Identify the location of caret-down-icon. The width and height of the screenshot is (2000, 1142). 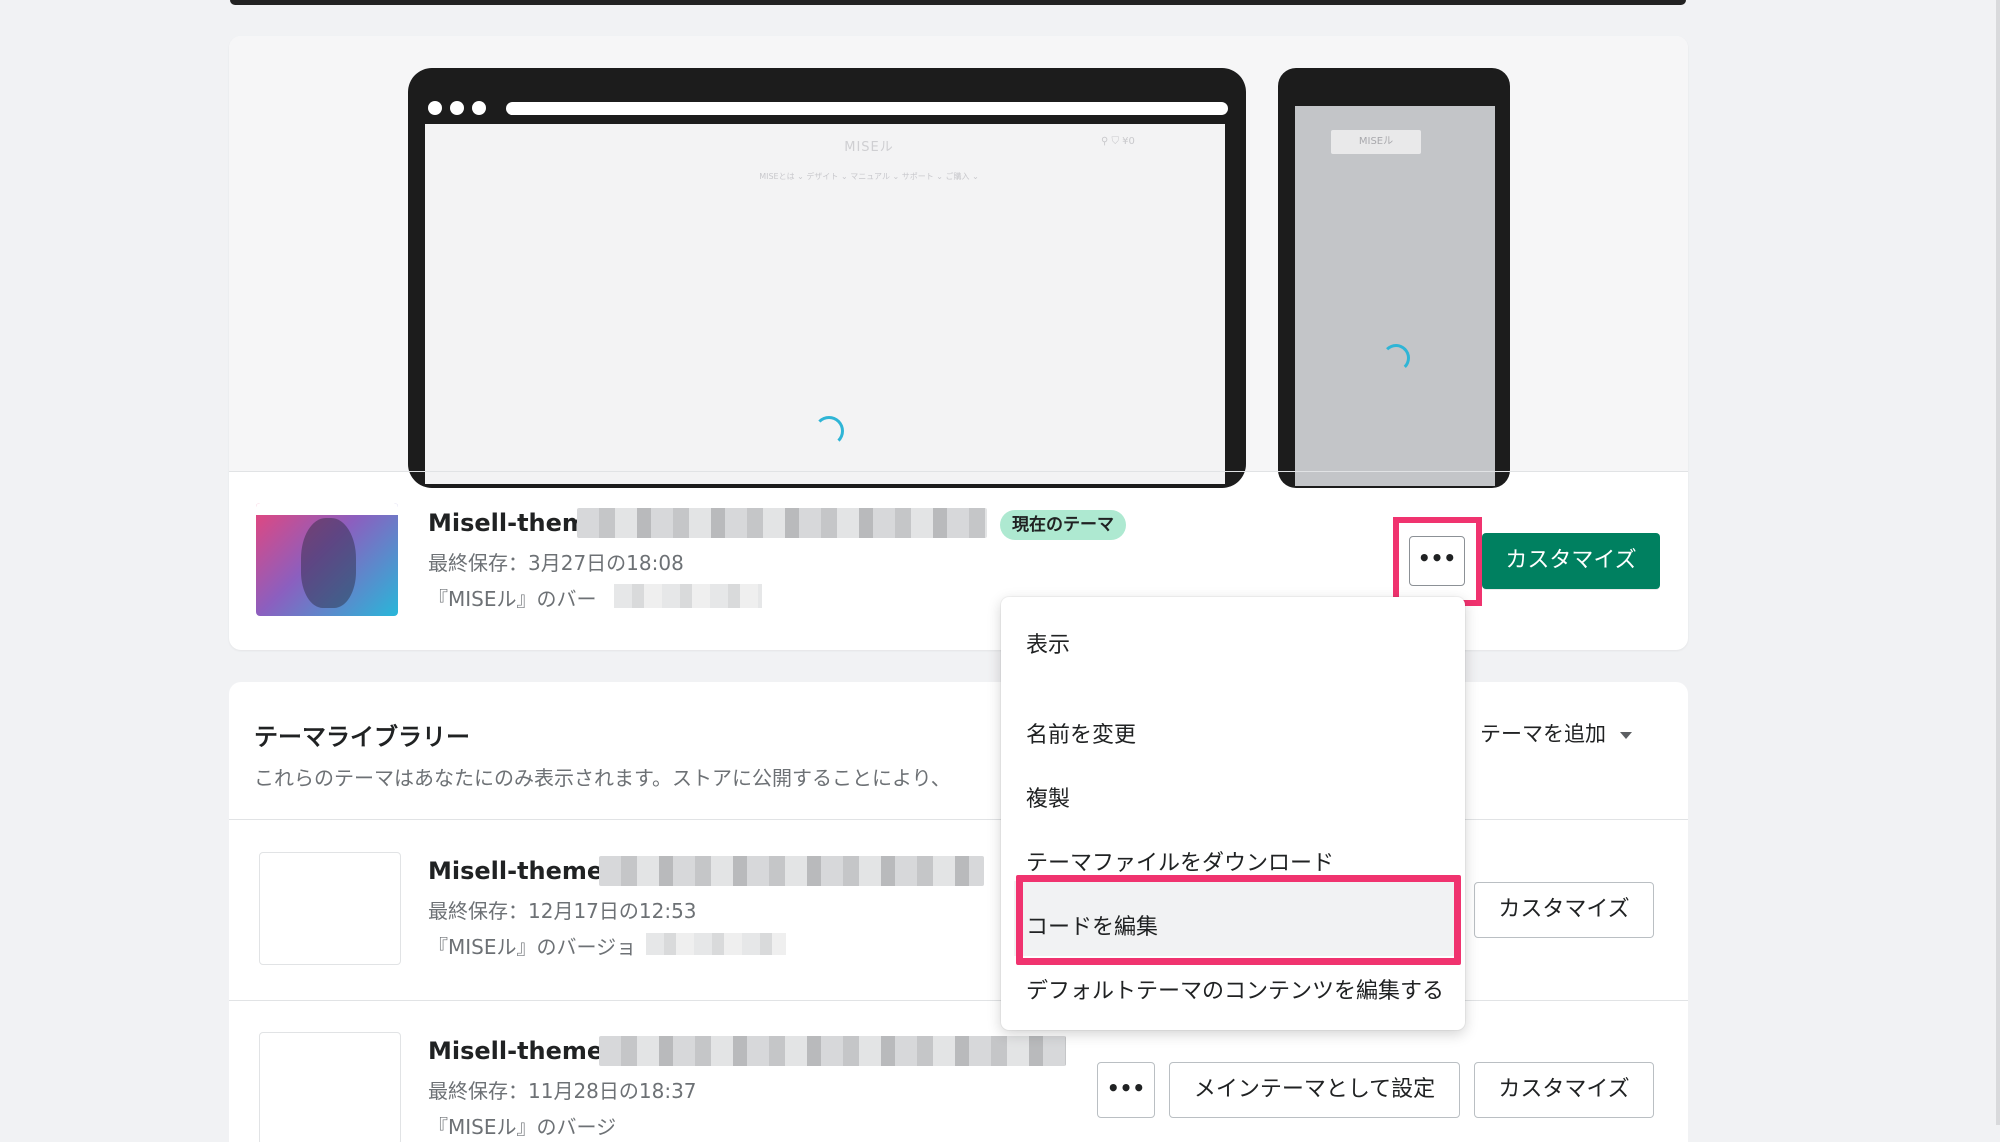
(1626, 735).